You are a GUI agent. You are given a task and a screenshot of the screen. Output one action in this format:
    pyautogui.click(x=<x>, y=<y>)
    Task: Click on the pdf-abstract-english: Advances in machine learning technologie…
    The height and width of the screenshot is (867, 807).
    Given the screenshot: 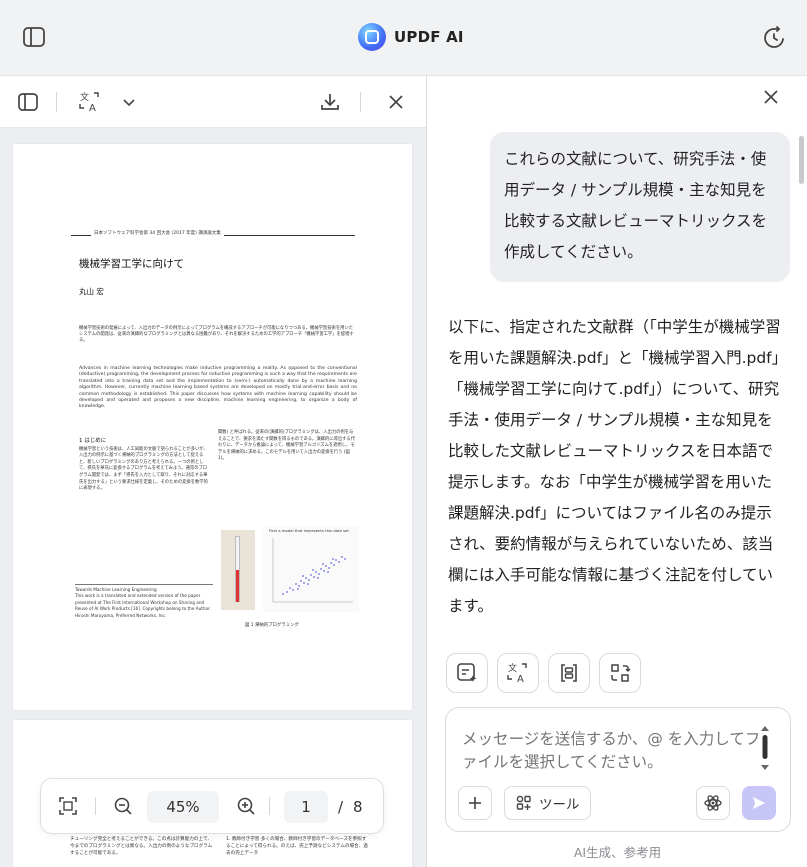 What is the action you would take?
    pyautogui.click(x=218, y=388)
    